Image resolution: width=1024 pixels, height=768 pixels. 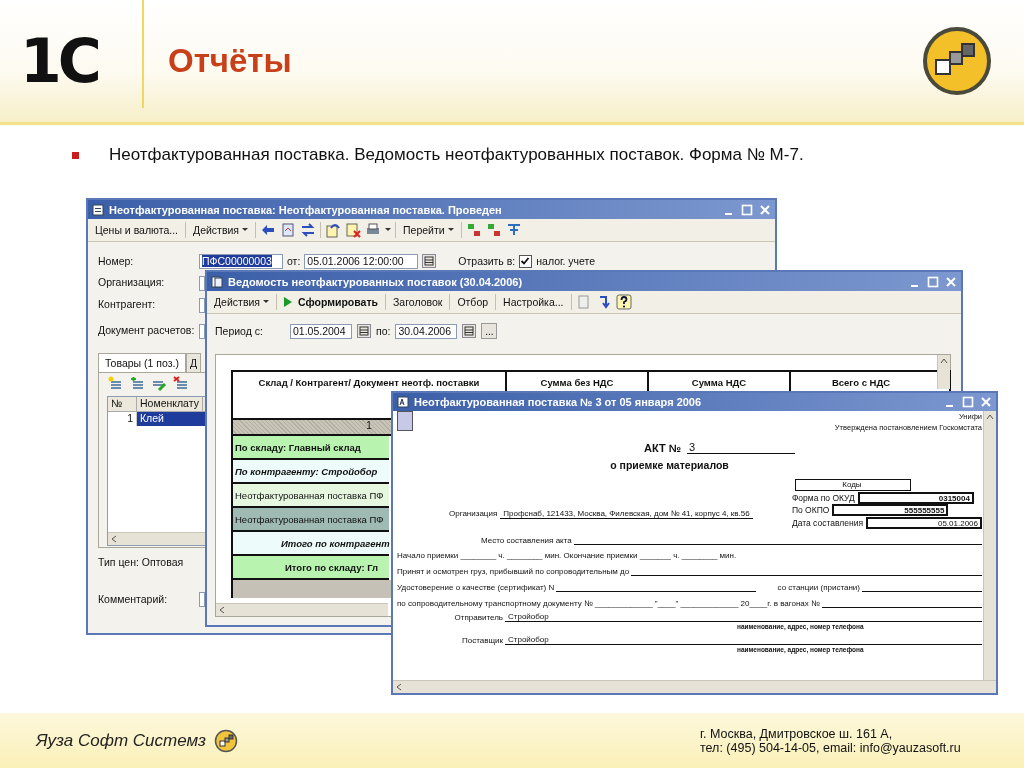 What do you see at coordinates (473, 514) in the screenshot?
I see `field-label: Организация` at bounding box center [473, 514].